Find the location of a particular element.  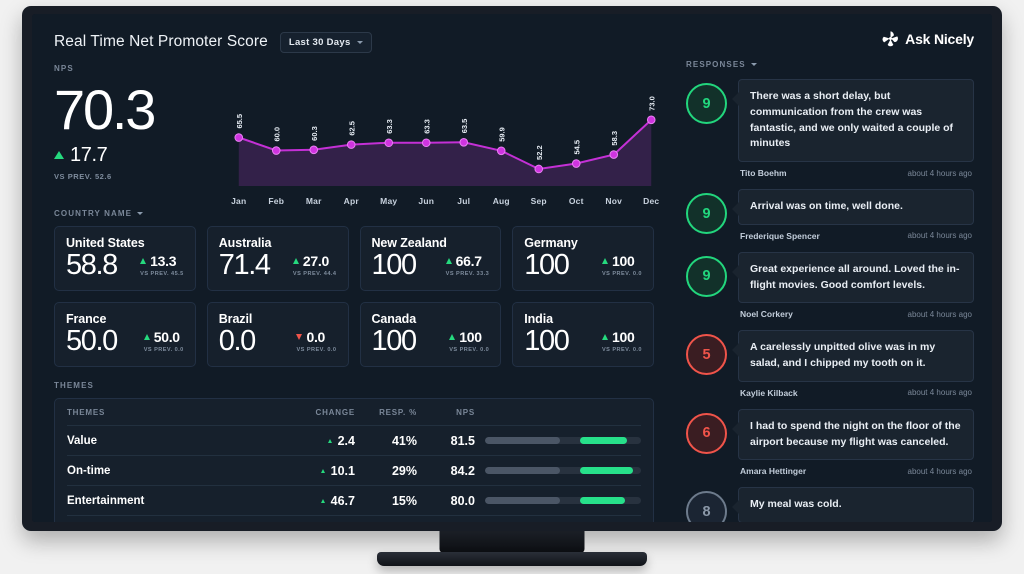

svg-text: 52.2 is located at coordinates (539, 152).